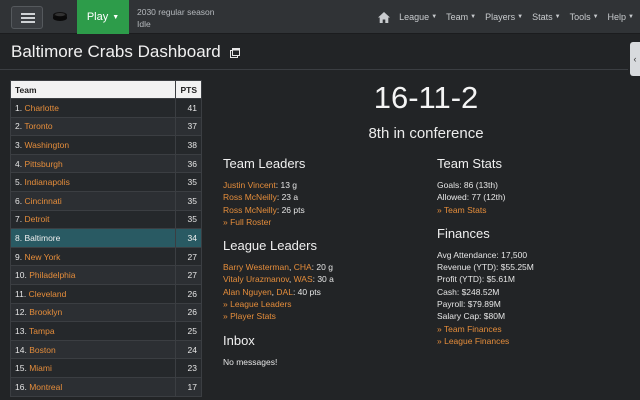  I want to click on team-link: Detroit, so click(36, 219).